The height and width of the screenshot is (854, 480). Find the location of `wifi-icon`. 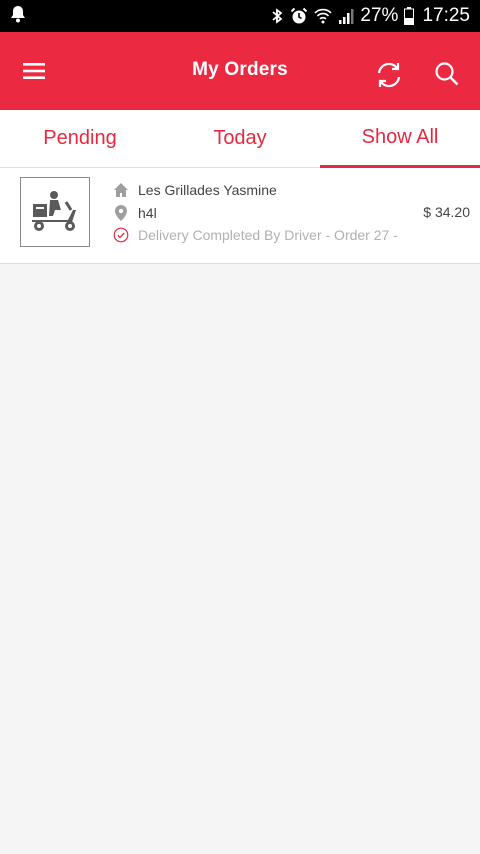

wifi-icon is located at coordinates (323, 16).